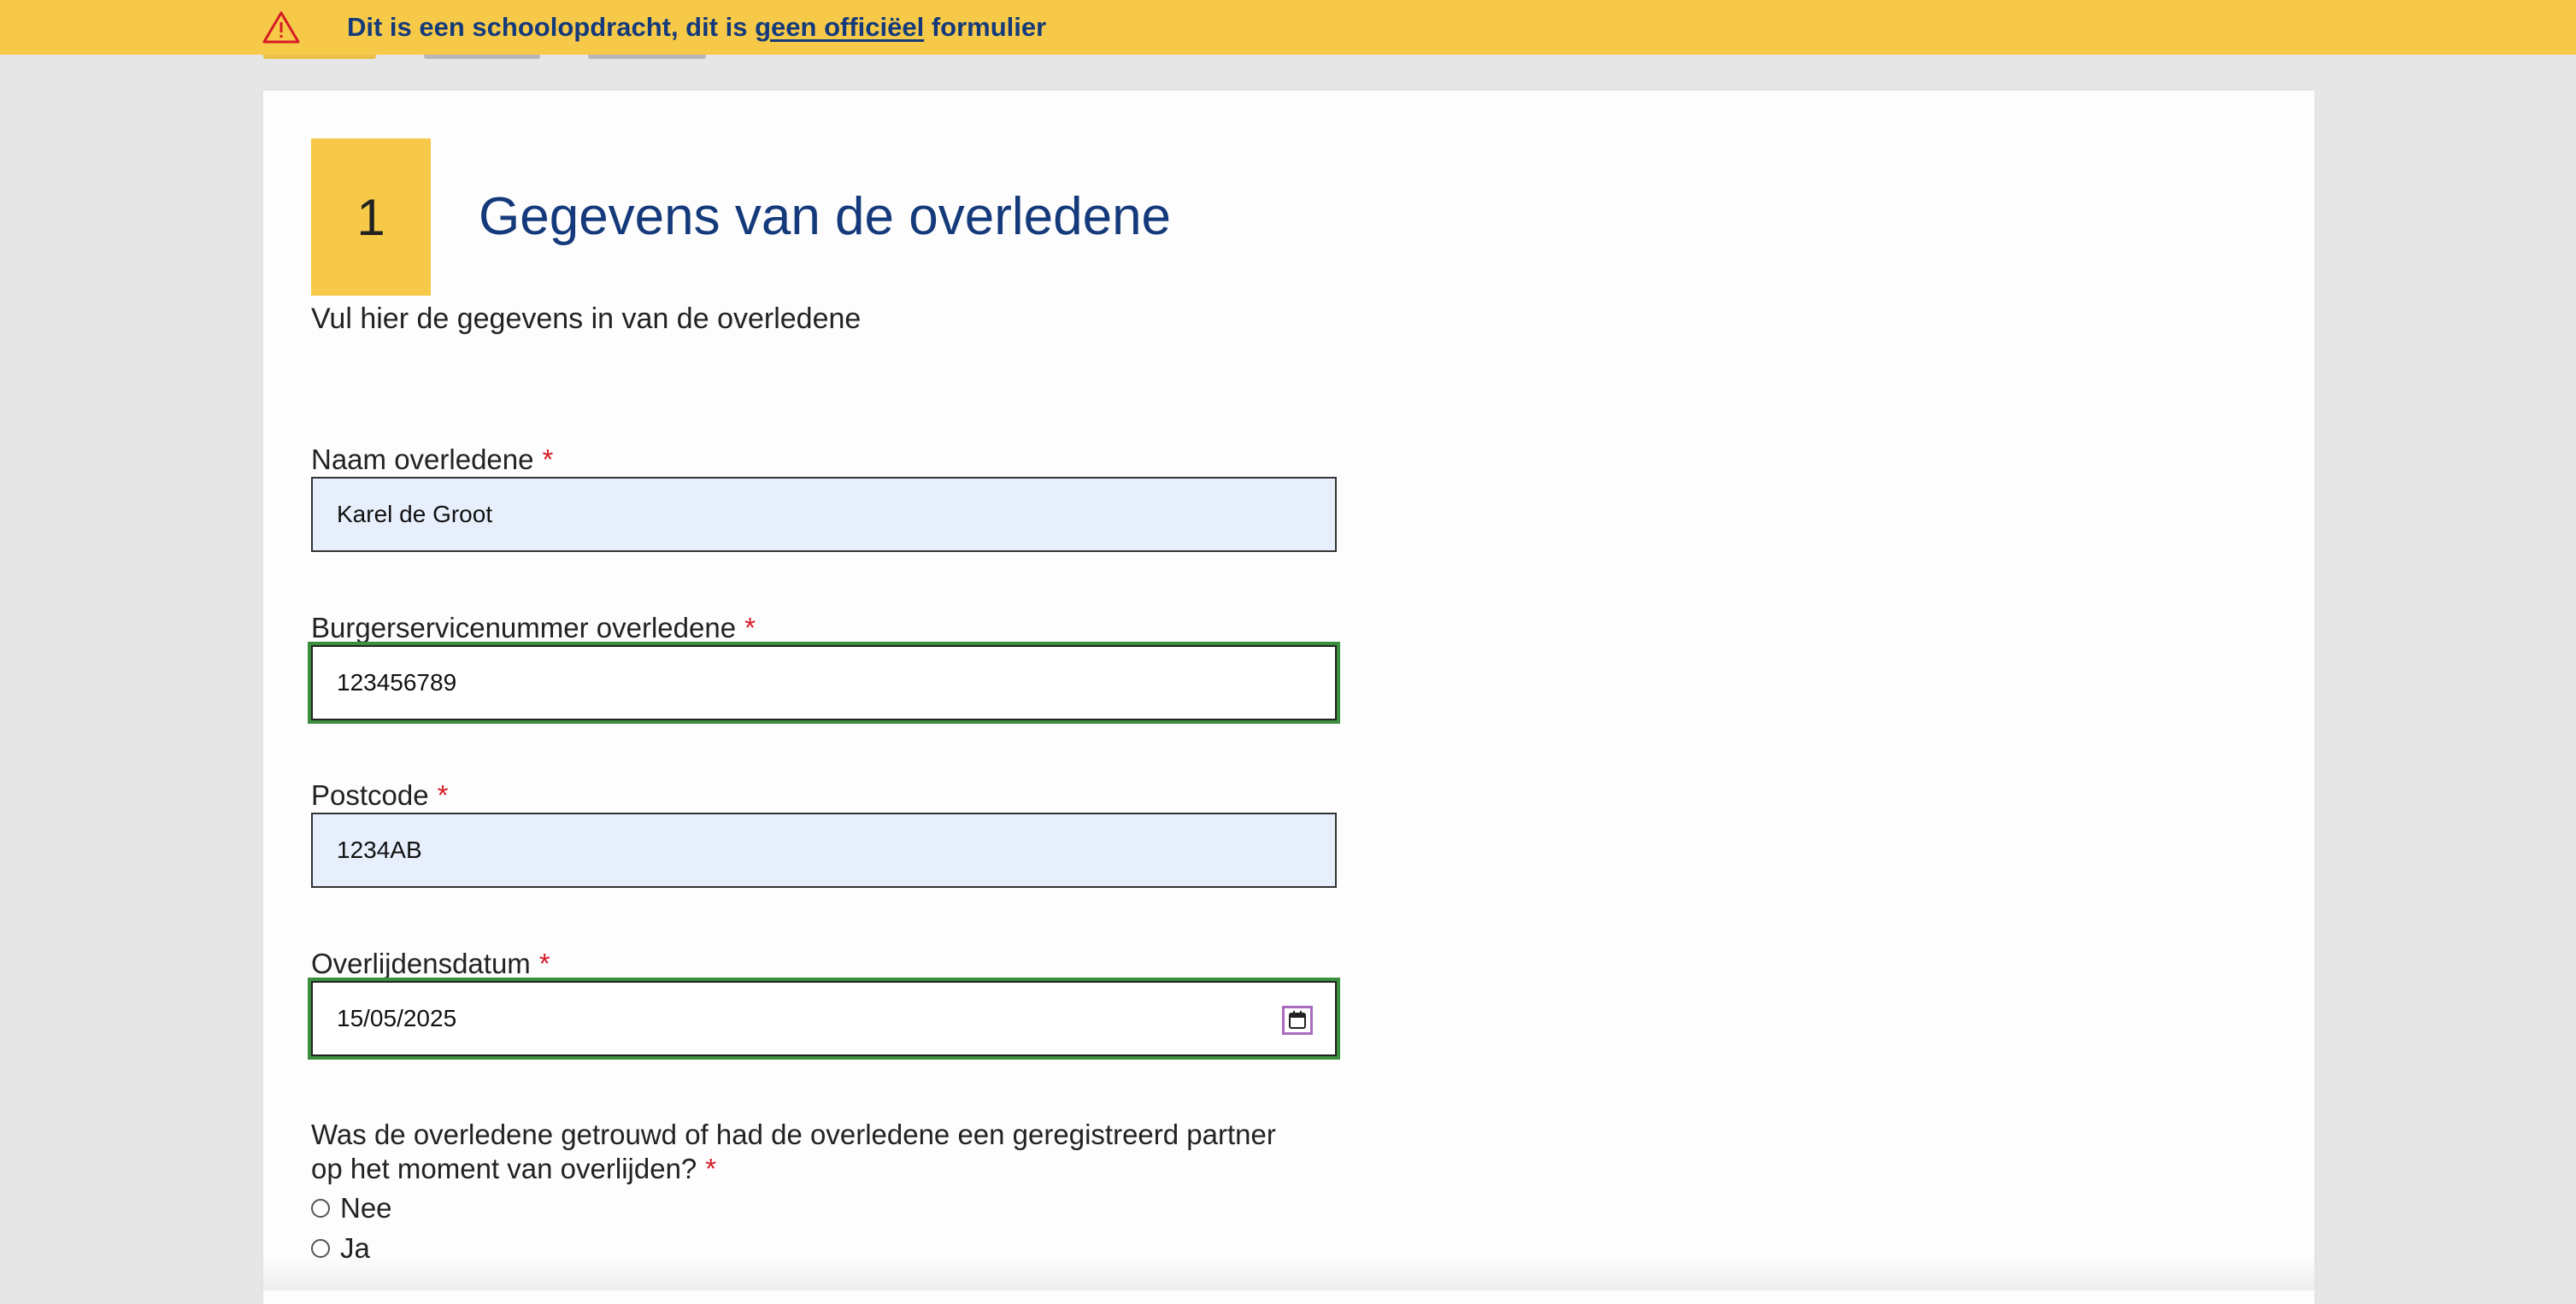  What do you see at coordinates (370, 795) in the screenshot?
I see `postcode-label-text: Postcode` at bounding box center [370, 795].